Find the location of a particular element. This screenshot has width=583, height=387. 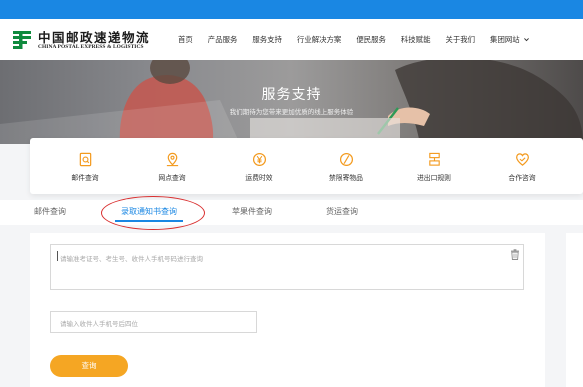

text-cursor is located at coordinates (57, 256).